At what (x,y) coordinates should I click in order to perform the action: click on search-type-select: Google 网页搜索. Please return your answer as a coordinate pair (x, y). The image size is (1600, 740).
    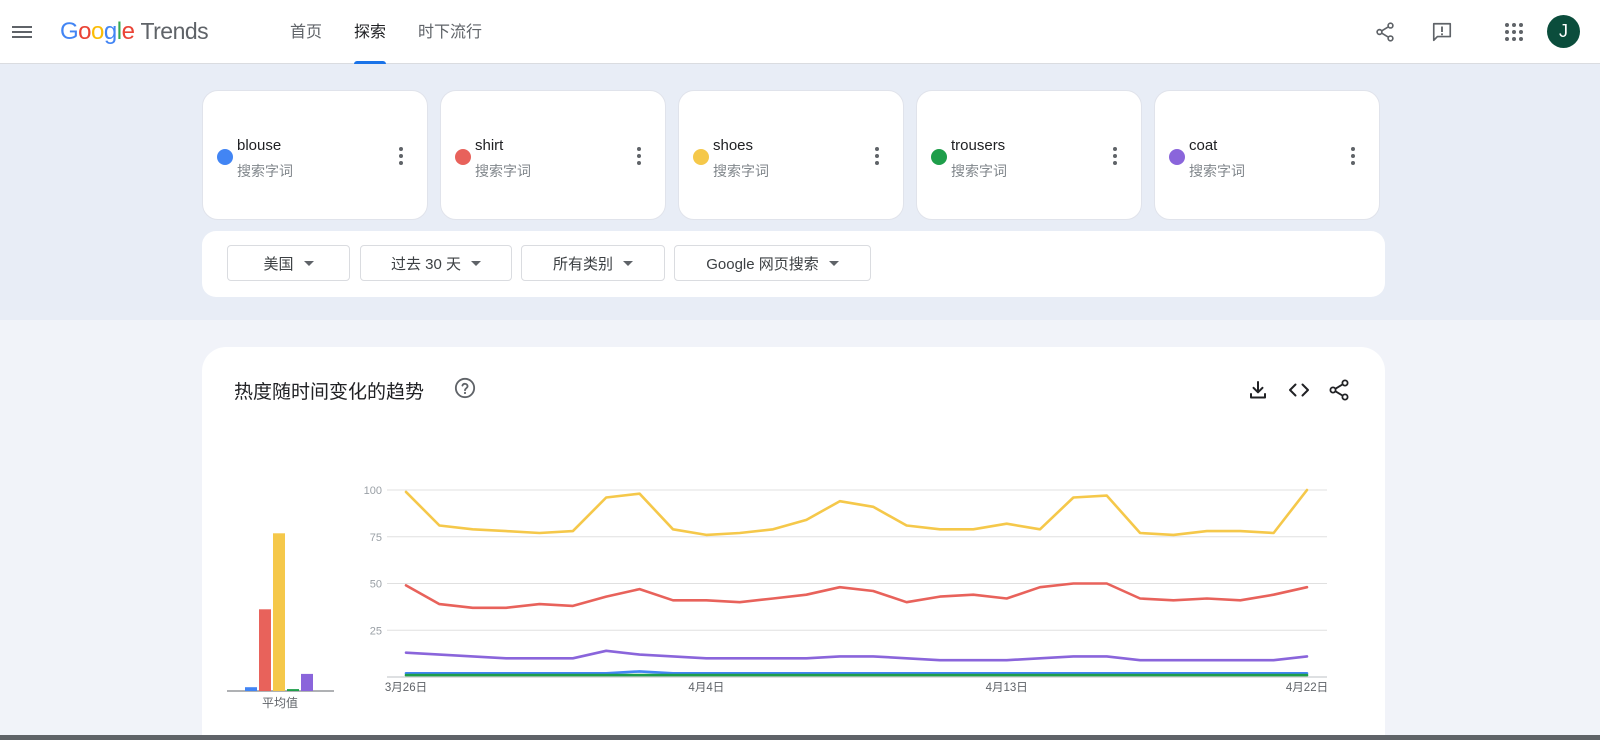
    Looking at the image, I should click on (772, 263).